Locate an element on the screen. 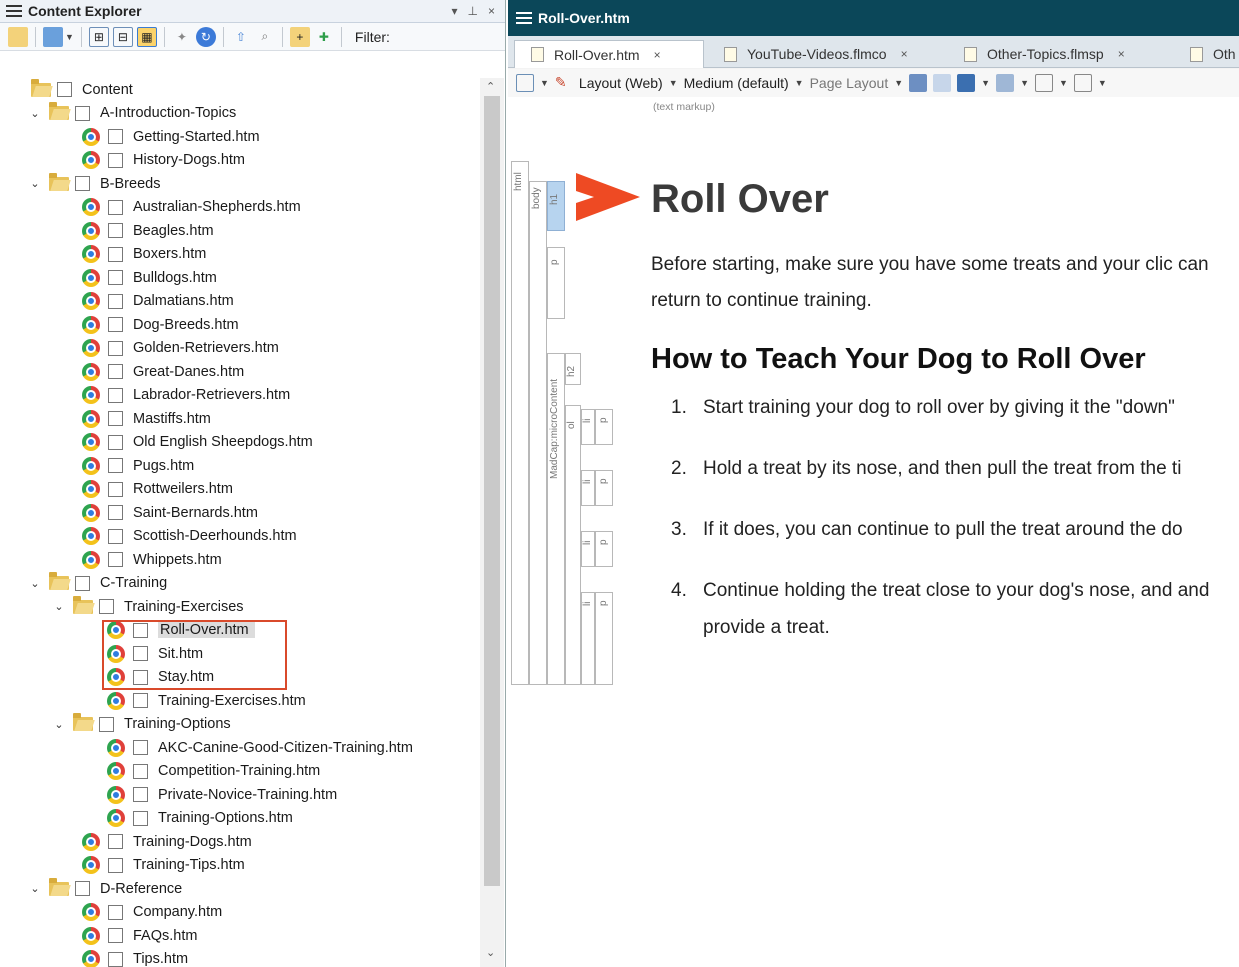 This screenshot has height=967, width=1239. tree-file: Competition-Training.htm is located at coordinates (213, 771).